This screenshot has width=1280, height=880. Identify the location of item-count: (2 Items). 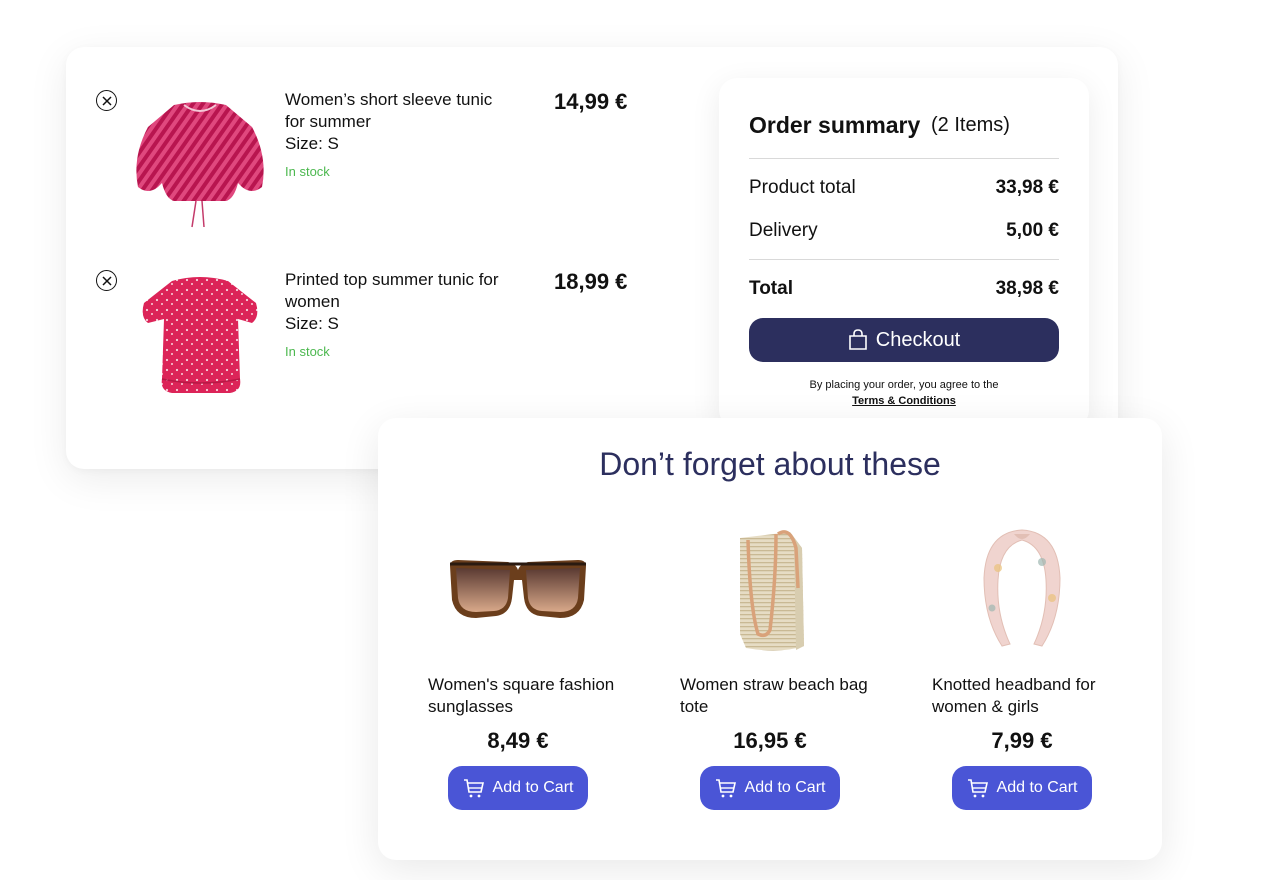
(970, 125).